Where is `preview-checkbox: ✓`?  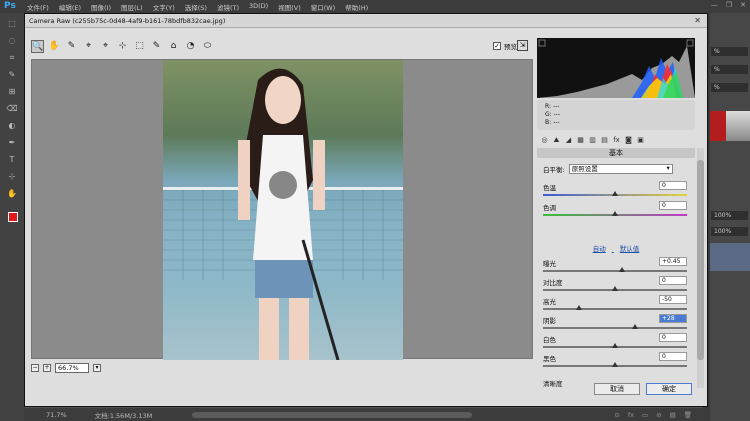
preview-checkbox: ✓ is located at coordinates (497, 46).